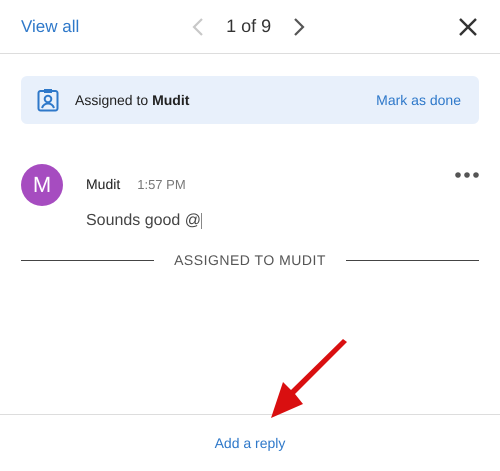 The image size is (500, 471). I want to click on more-options-button, so click(467, 176).